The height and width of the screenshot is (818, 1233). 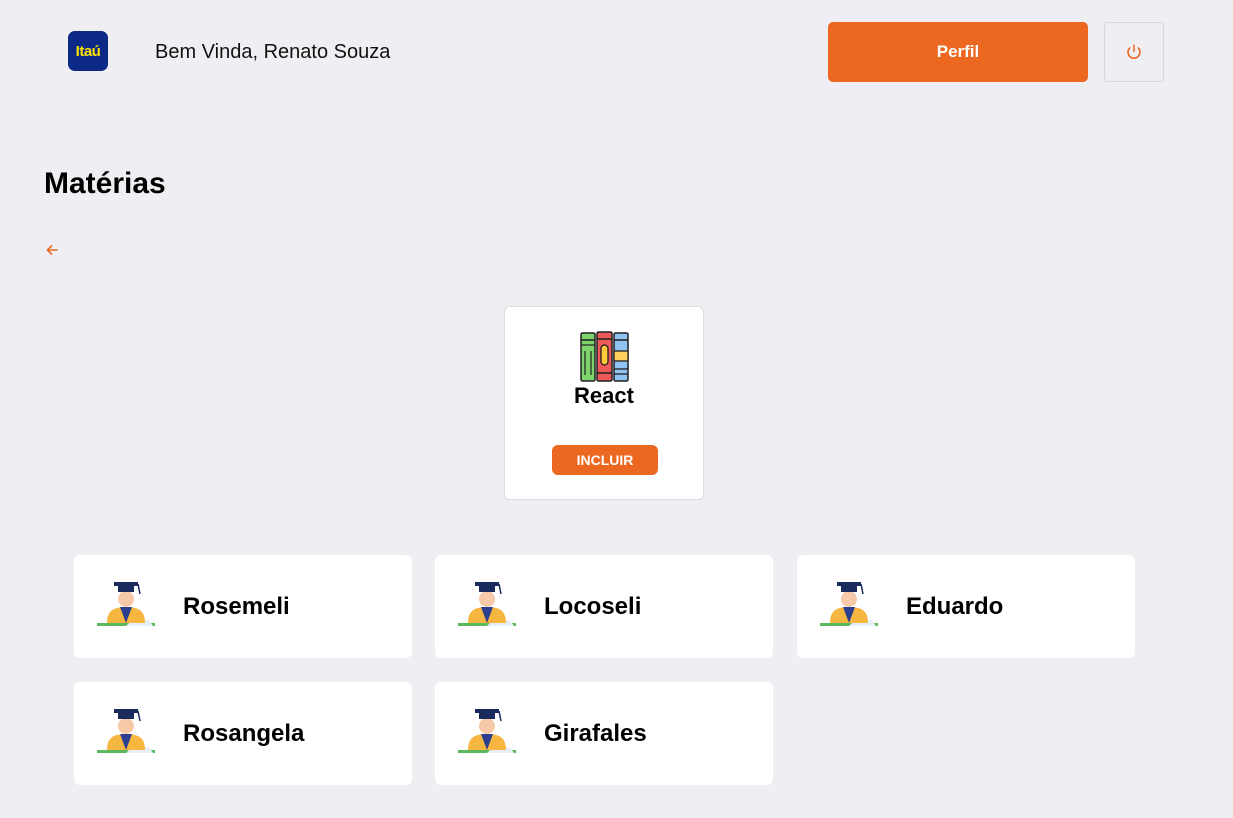 What do you see at coordinates (605, 460) in the screenshot?
I see `include-button: INCLUIR` at bounding box center [605, 460].